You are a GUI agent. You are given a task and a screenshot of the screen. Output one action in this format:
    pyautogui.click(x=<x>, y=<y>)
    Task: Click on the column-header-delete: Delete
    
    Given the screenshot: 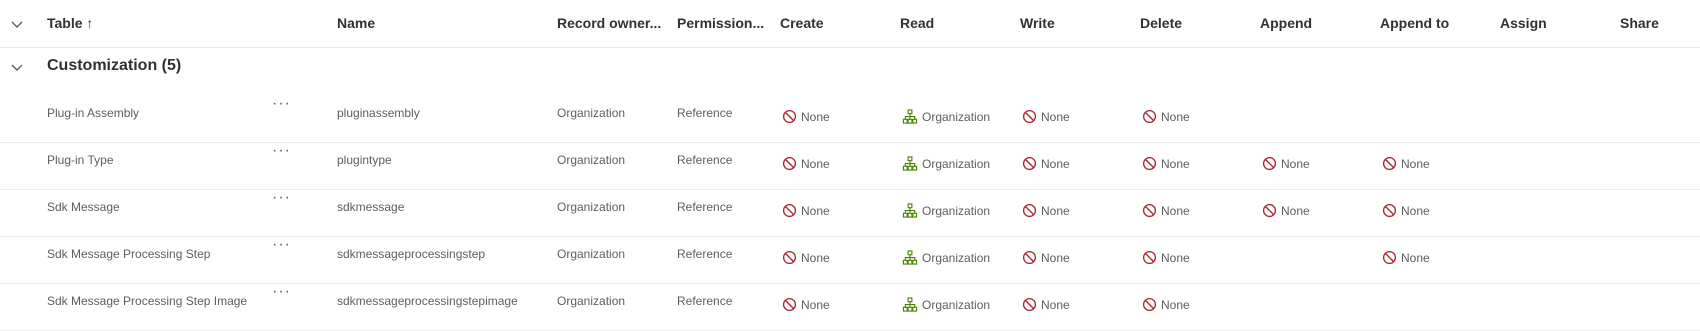 What is the action you would take?
    pyautogui.click(x=1161, y=23)
    